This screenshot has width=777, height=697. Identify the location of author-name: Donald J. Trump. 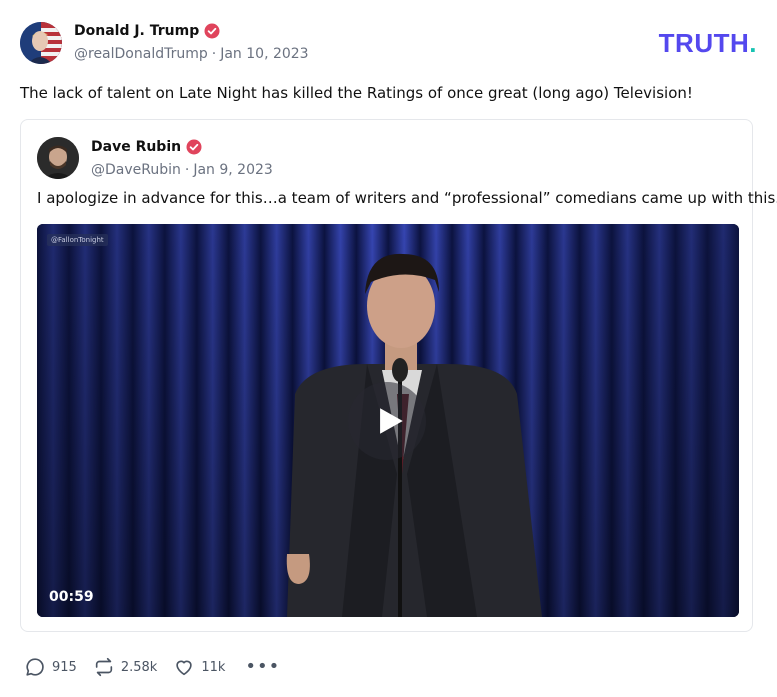
(147, 31).